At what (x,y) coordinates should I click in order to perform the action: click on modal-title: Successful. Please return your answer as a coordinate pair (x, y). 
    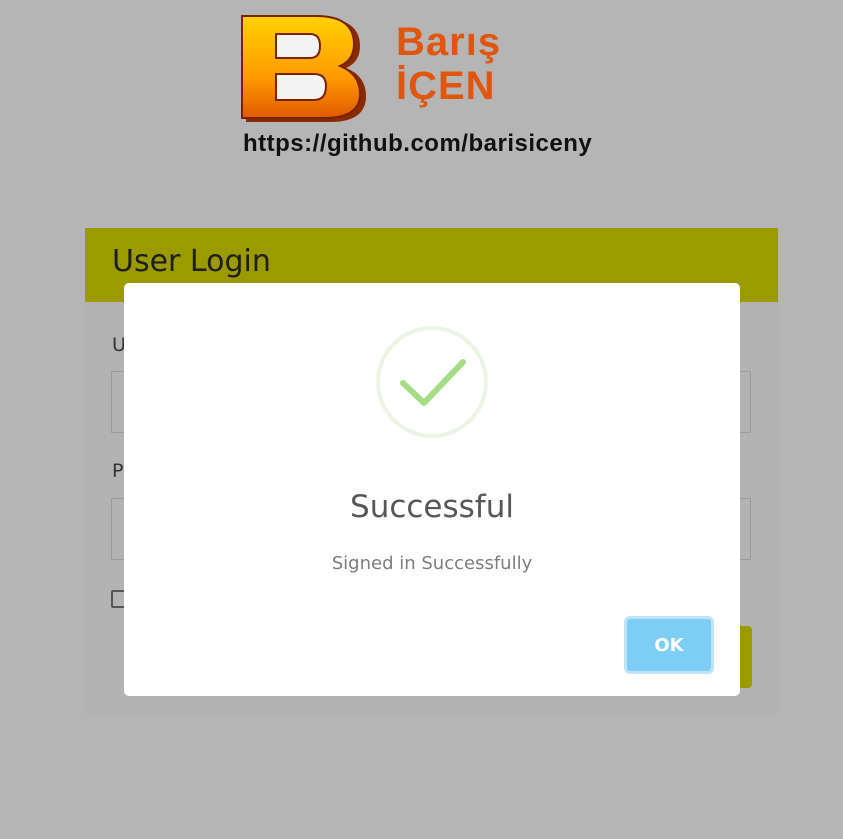
    Looking at the image, I should click on (432, 507).